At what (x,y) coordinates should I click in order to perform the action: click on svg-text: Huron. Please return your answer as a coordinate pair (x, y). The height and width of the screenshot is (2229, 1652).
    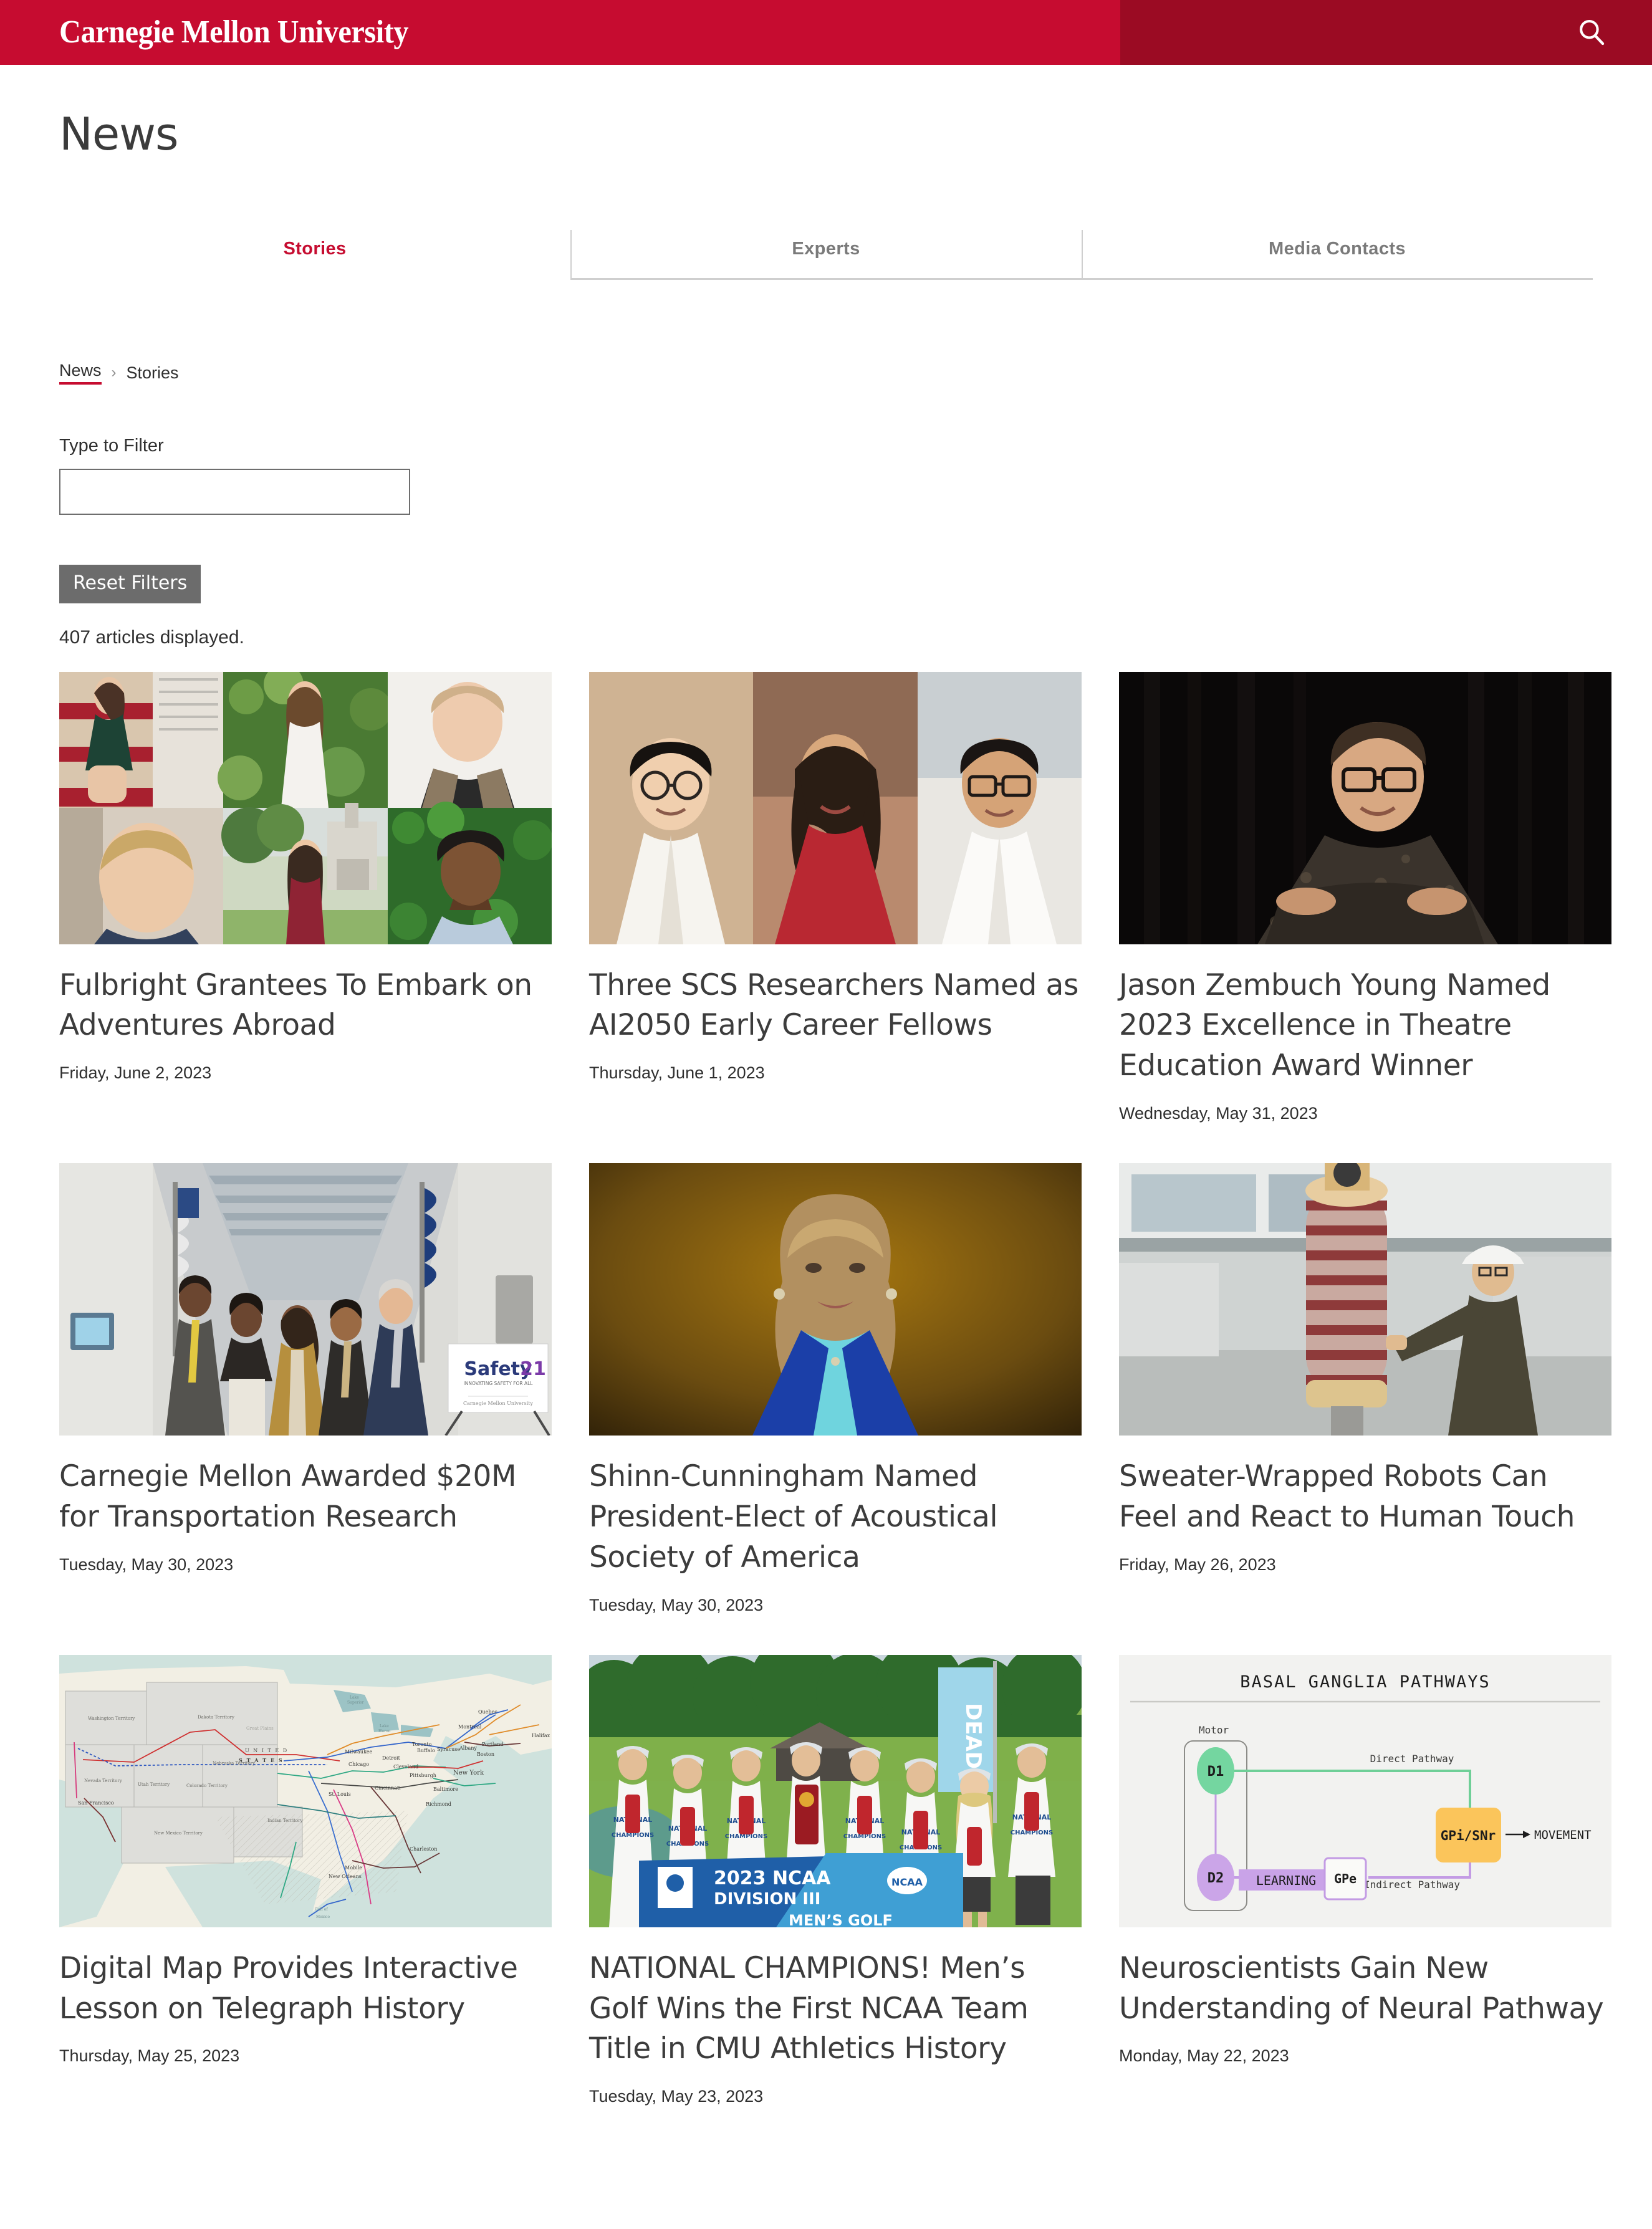
    Looking at the image, I should click on (384, 1731).